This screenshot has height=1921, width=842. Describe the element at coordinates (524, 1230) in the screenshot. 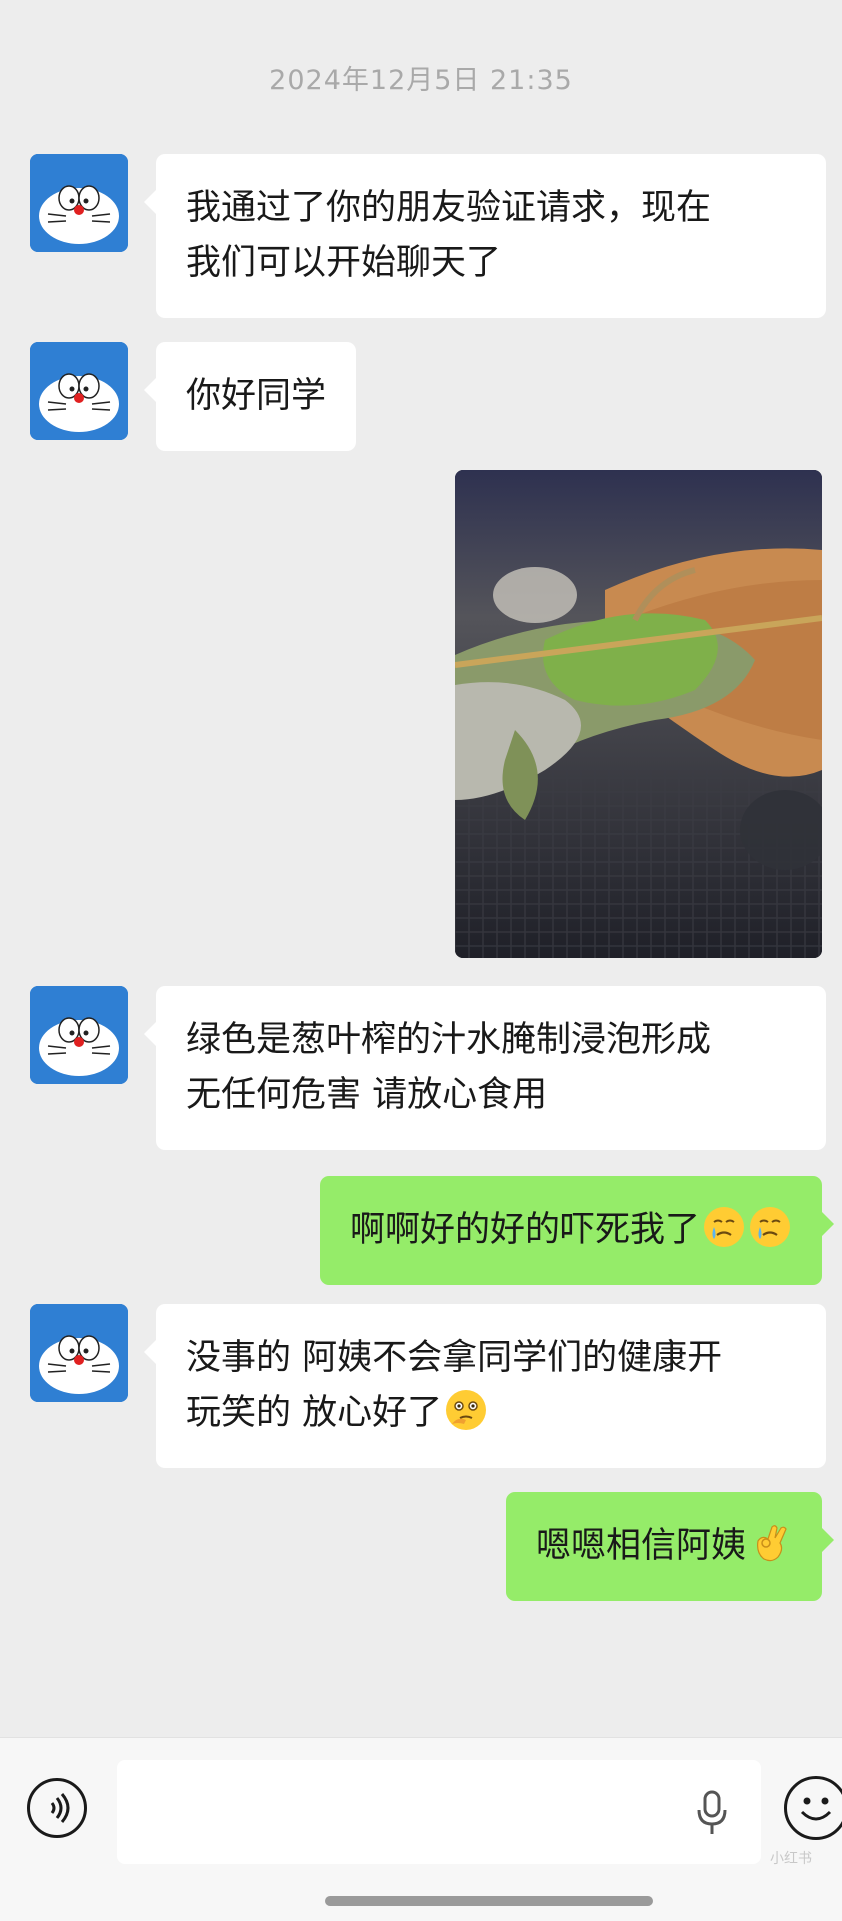

I see `message-text-line: 啊啊好的好的吓死我了` at that location.